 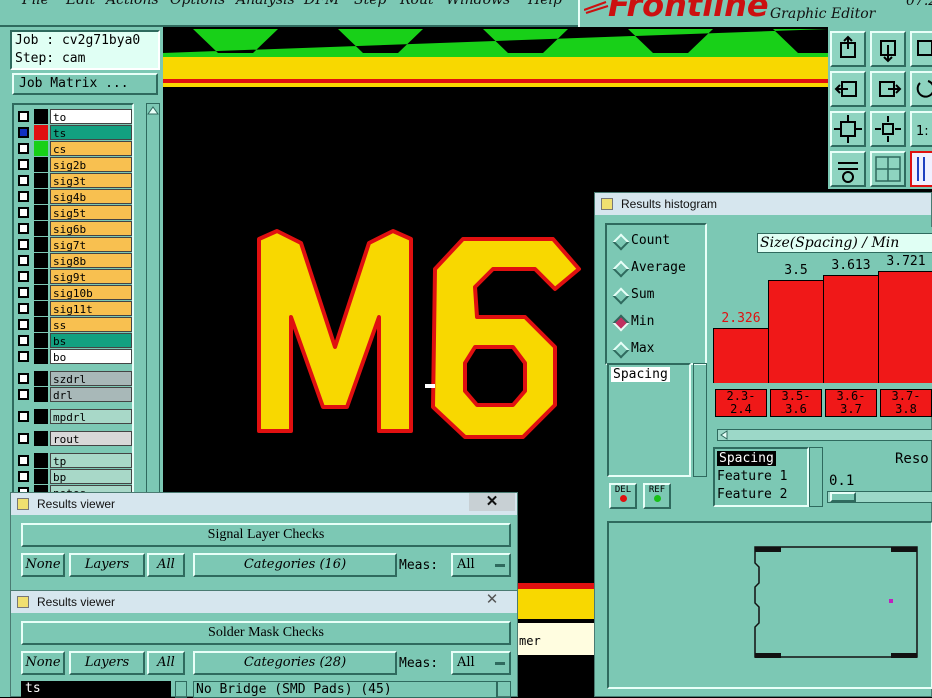 I want to click on menu-dfm: DFM, so click(x=321, y=4).